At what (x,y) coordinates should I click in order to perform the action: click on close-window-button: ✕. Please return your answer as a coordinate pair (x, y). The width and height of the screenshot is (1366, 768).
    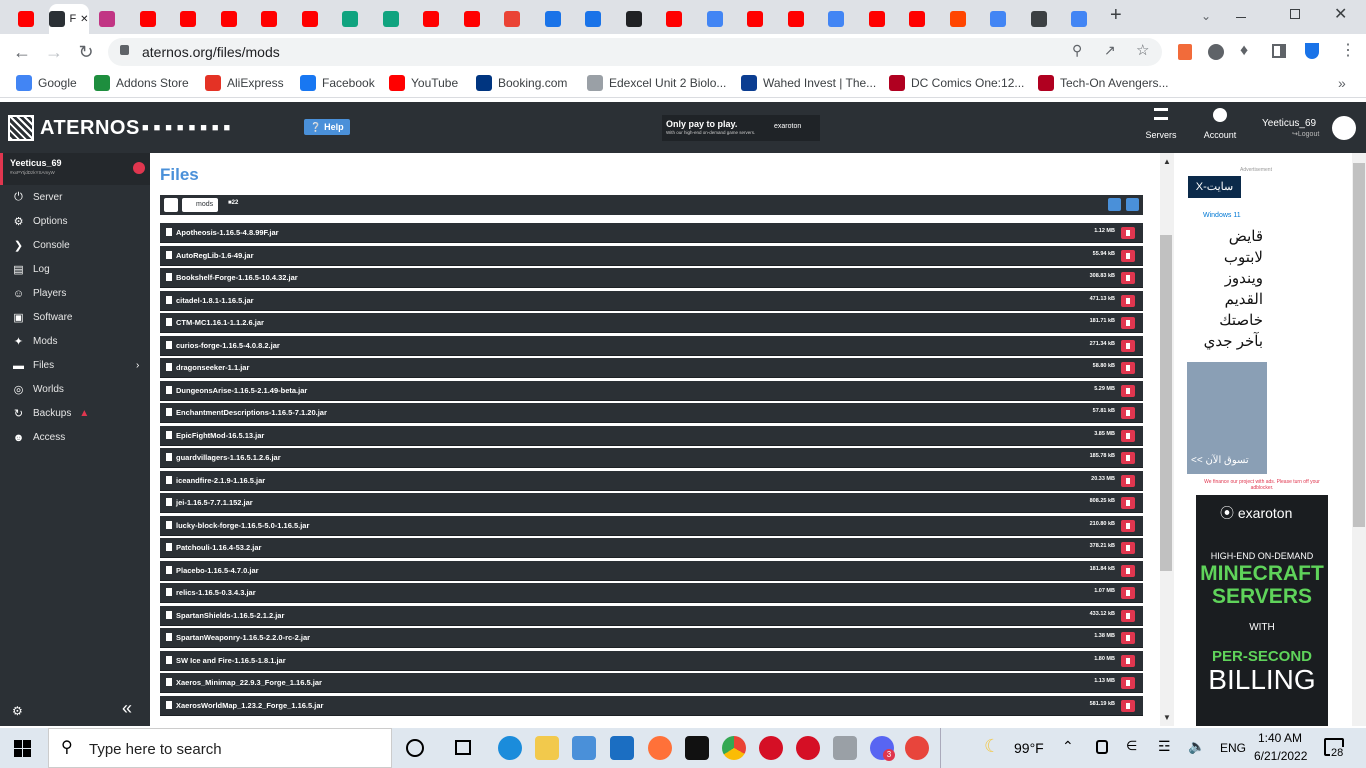
    Looking at the image, I should click on (1340, 14).